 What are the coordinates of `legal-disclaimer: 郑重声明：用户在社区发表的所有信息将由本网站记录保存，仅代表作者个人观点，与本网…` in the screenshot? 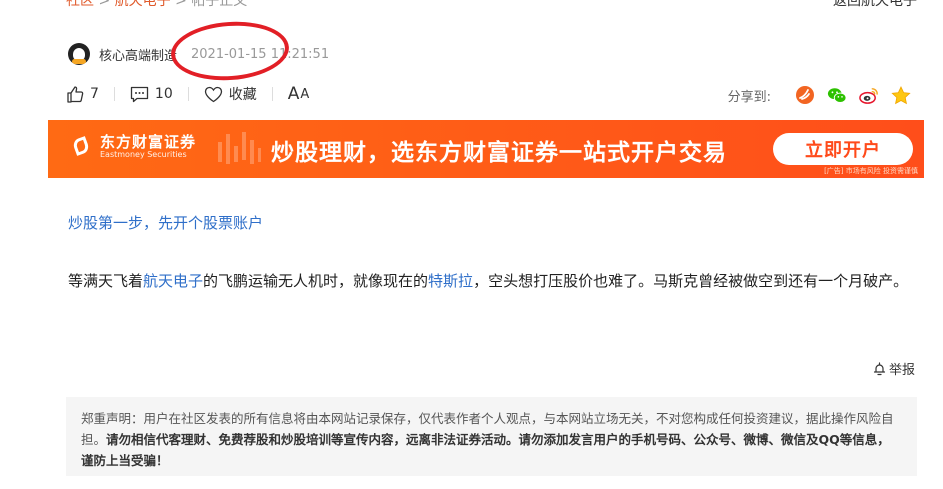 It's located at (491, 436).